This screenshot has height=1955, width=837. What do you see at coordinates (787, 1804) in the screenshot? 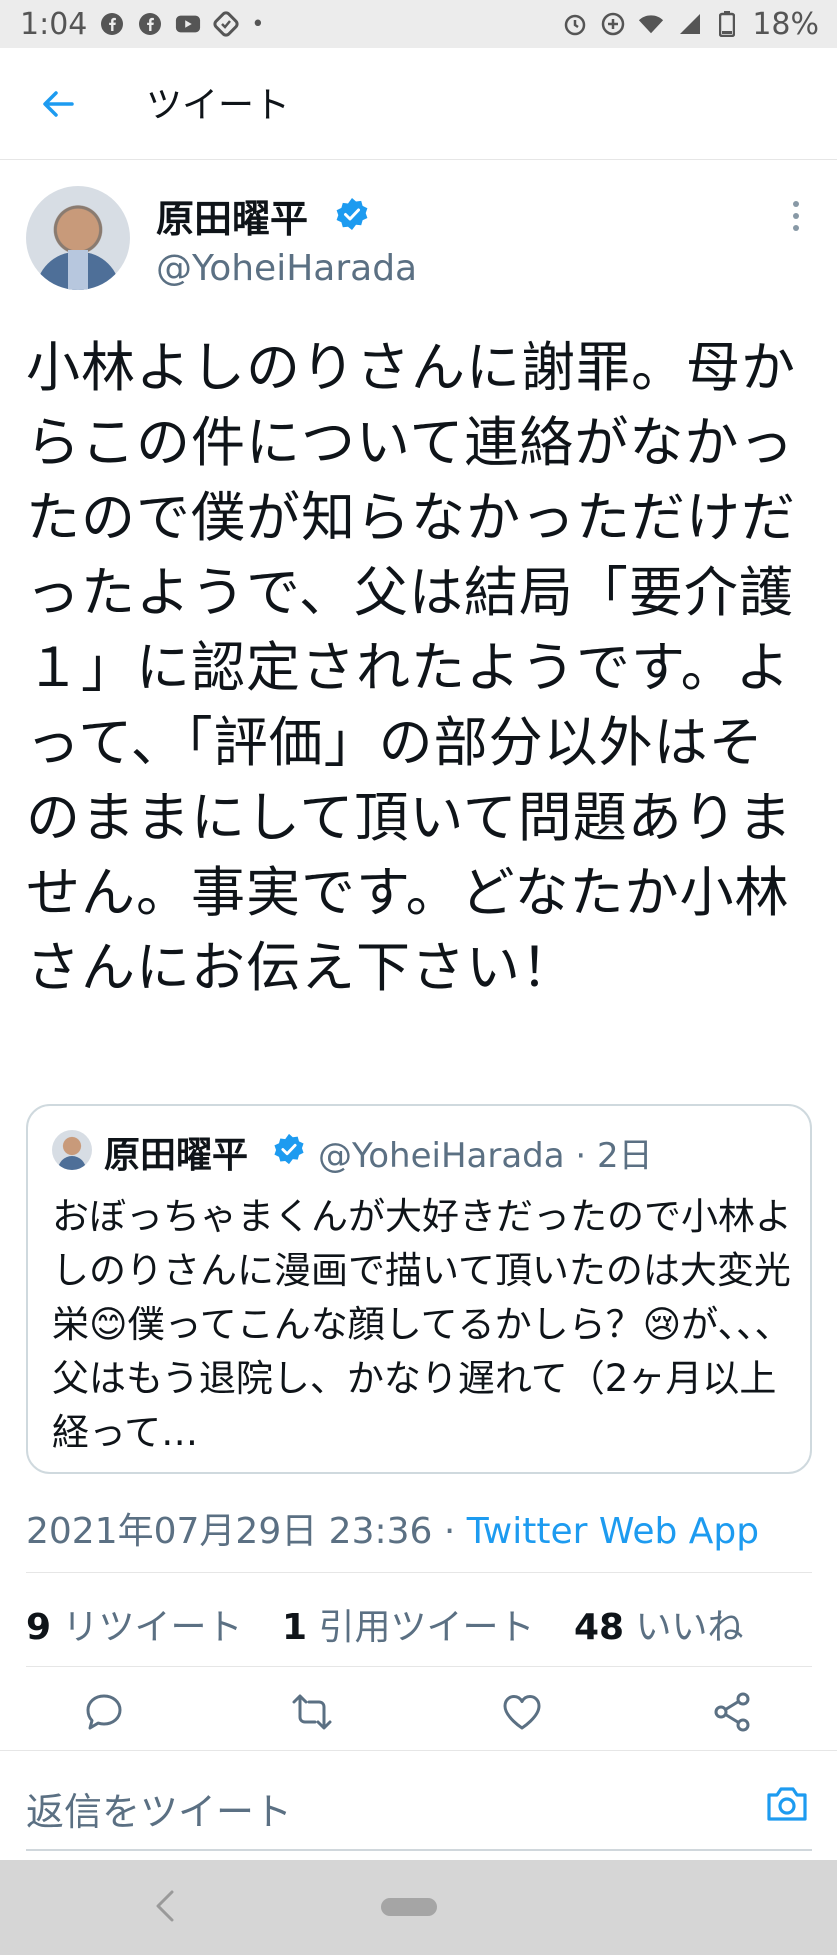
I see `camera-icon` at bounding box center [787, 1804].